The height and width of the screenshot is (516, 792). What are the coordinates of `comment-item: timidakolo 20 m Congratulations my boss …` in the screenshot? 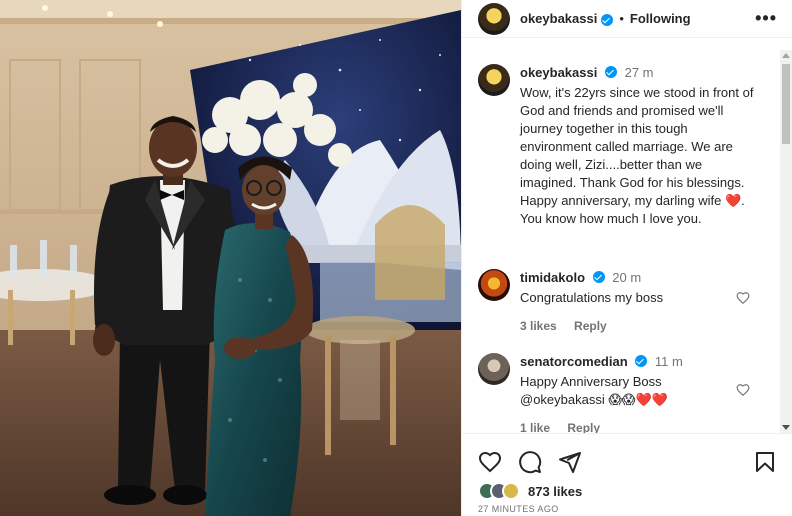 It's located at (628, 302).